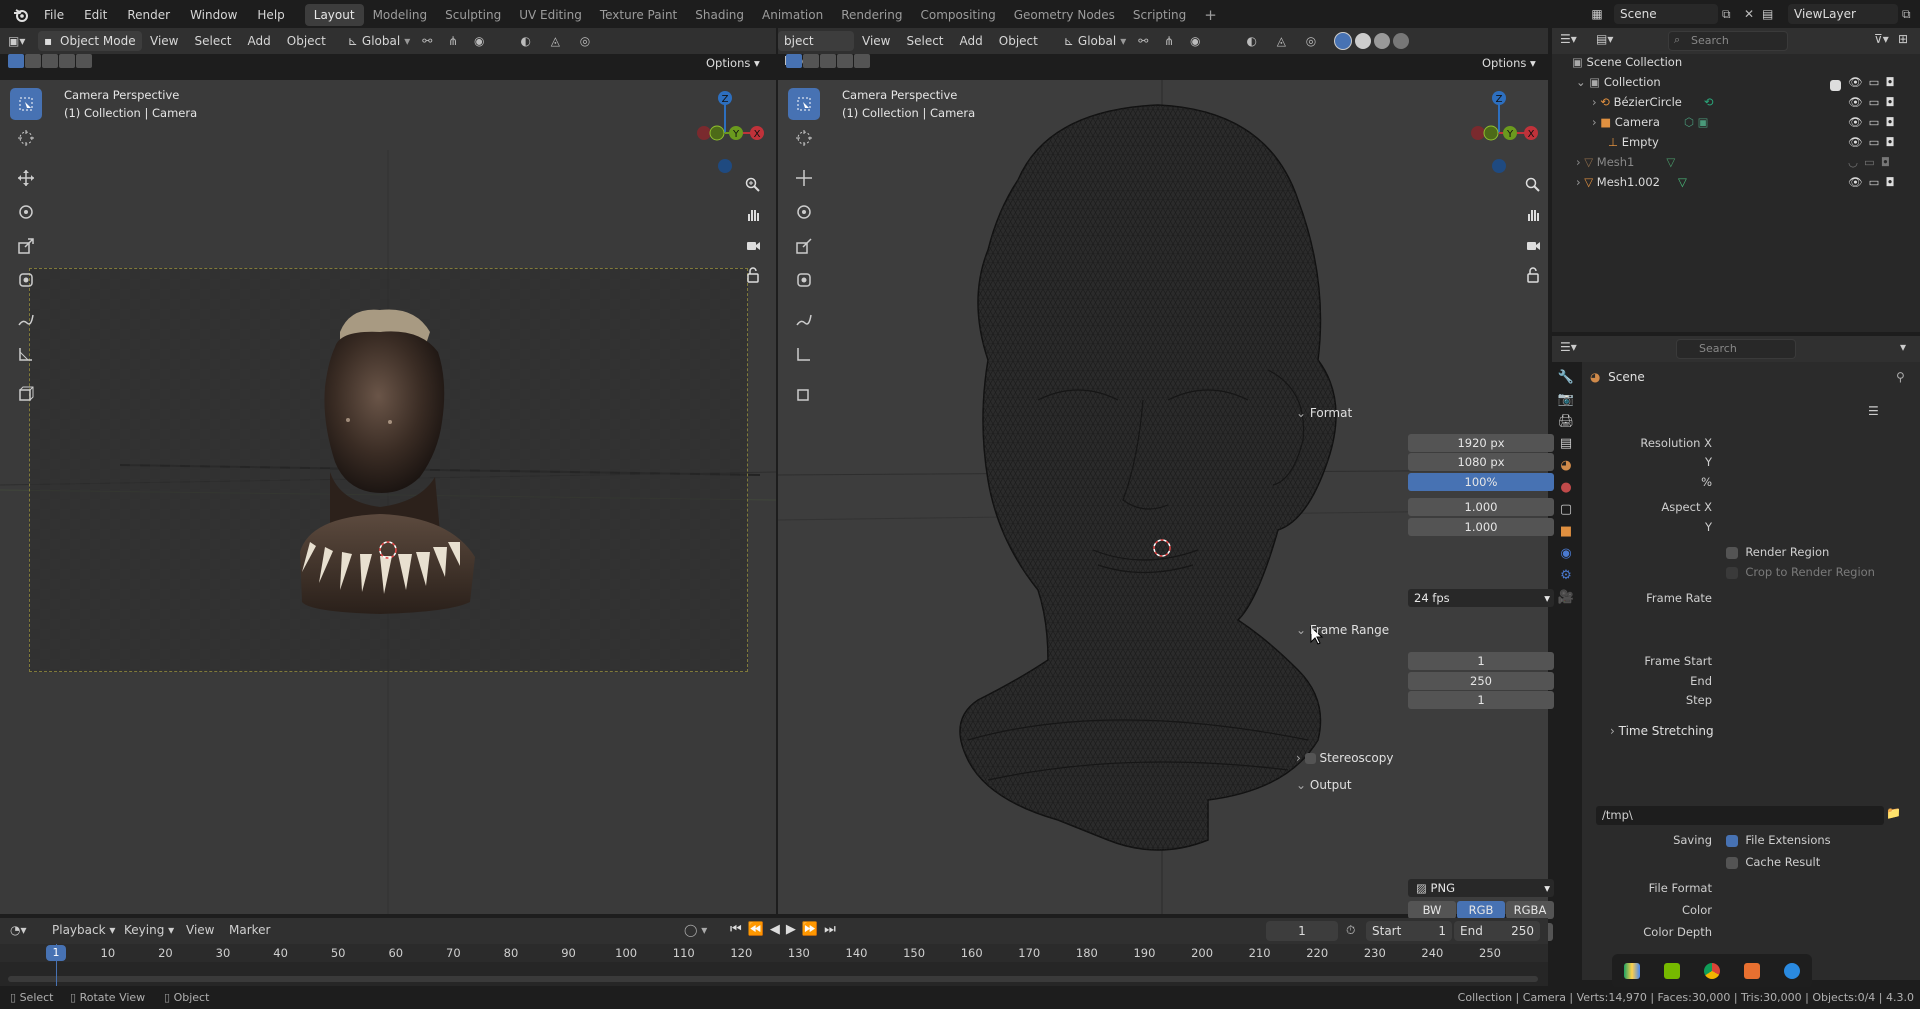 Image resolution: width=1920 pixels, height=1009 pixels. I want to click on tab-scripting: Scripting, so click(1159, 15).